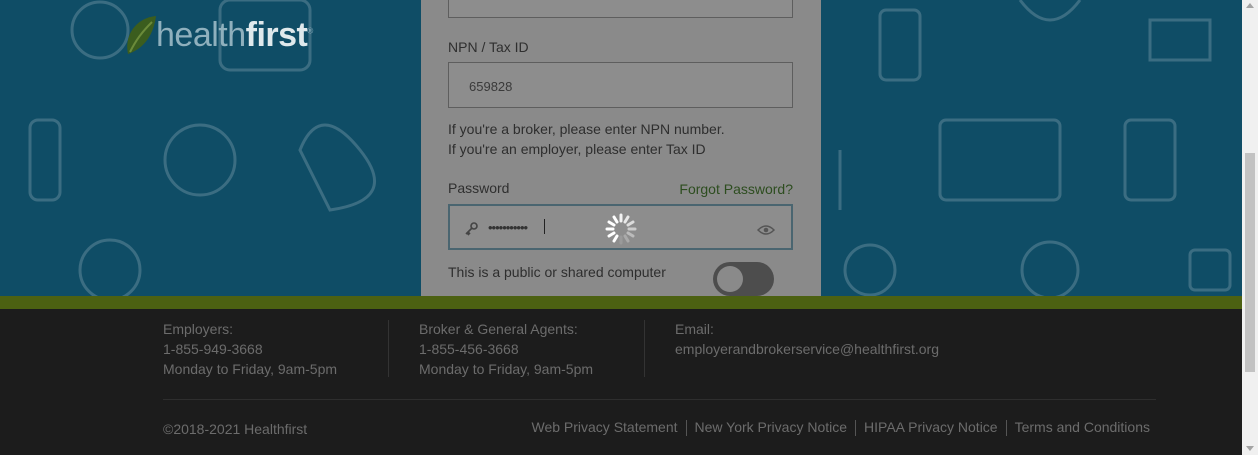 The image size is (1258, 455). Describe the element at coordinates (807, 349) in the screenshot. I see `email-address-link: employerandbrokerservice@healthfirst.org` at that location.